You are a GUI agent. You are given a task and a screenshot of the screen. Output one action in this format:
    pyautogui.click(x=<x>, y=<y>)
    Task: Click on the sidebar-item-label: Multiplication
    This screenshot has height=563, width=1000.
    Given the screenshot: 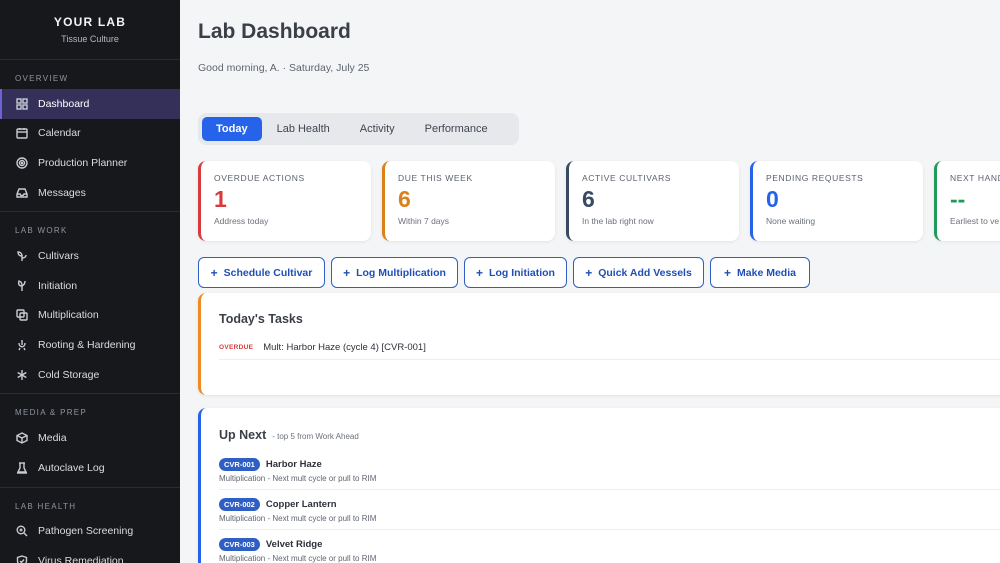 What is the action you would take?
    pyautogui.click(x=68, y=315)
    